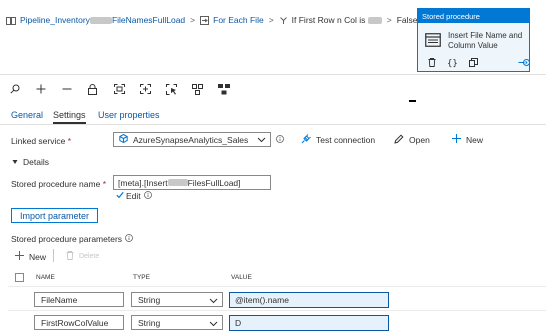 The height and width of the screenshot is (335, 546). I want to click on details-toggle: Details, so click(30, 162).